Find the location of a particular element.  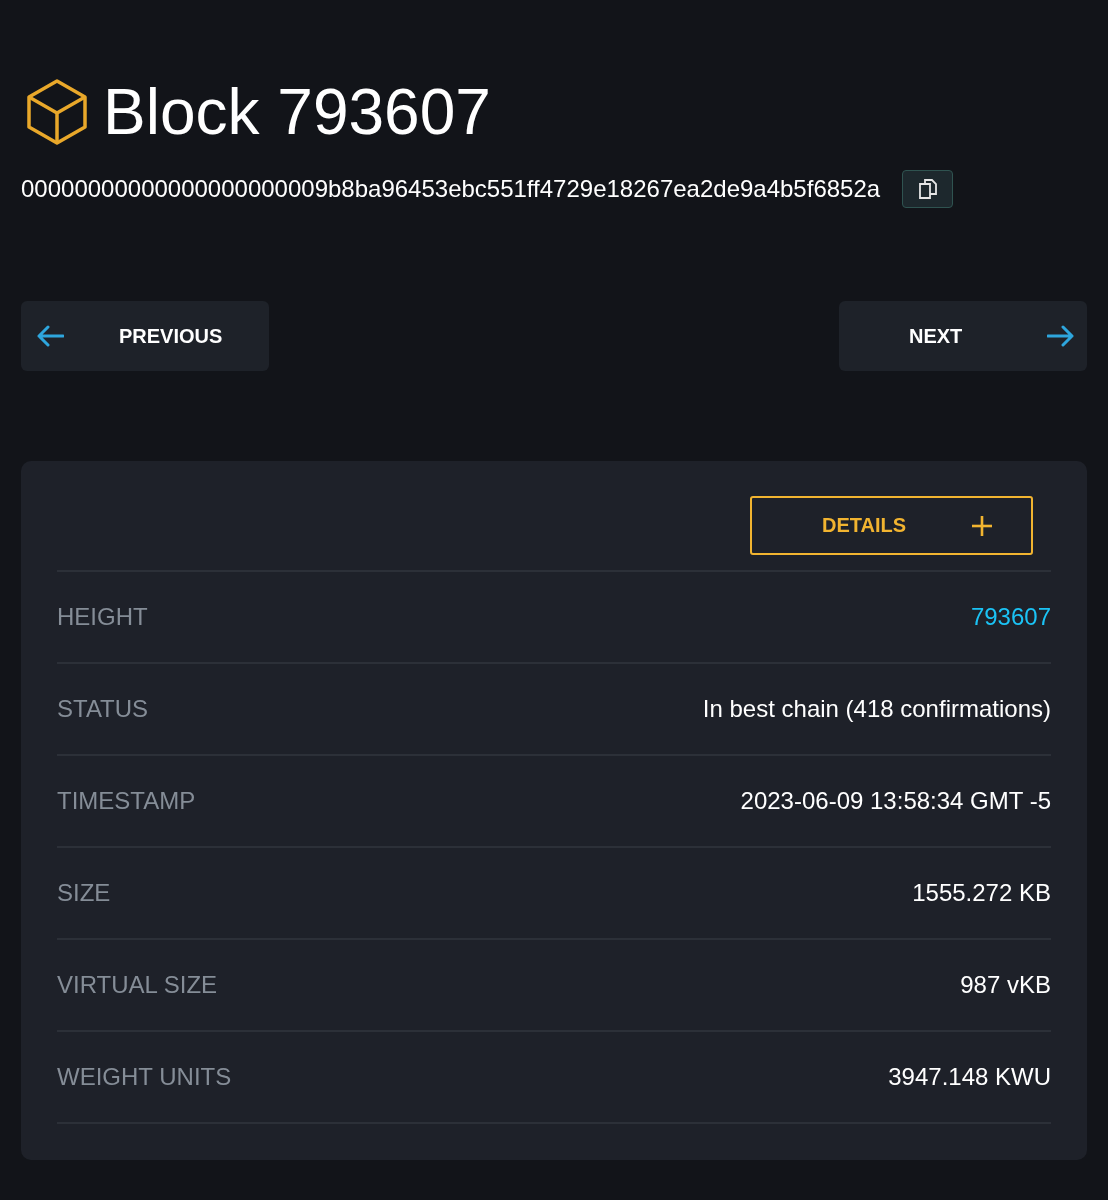

copy-icon is located at coordinates (927, 189).